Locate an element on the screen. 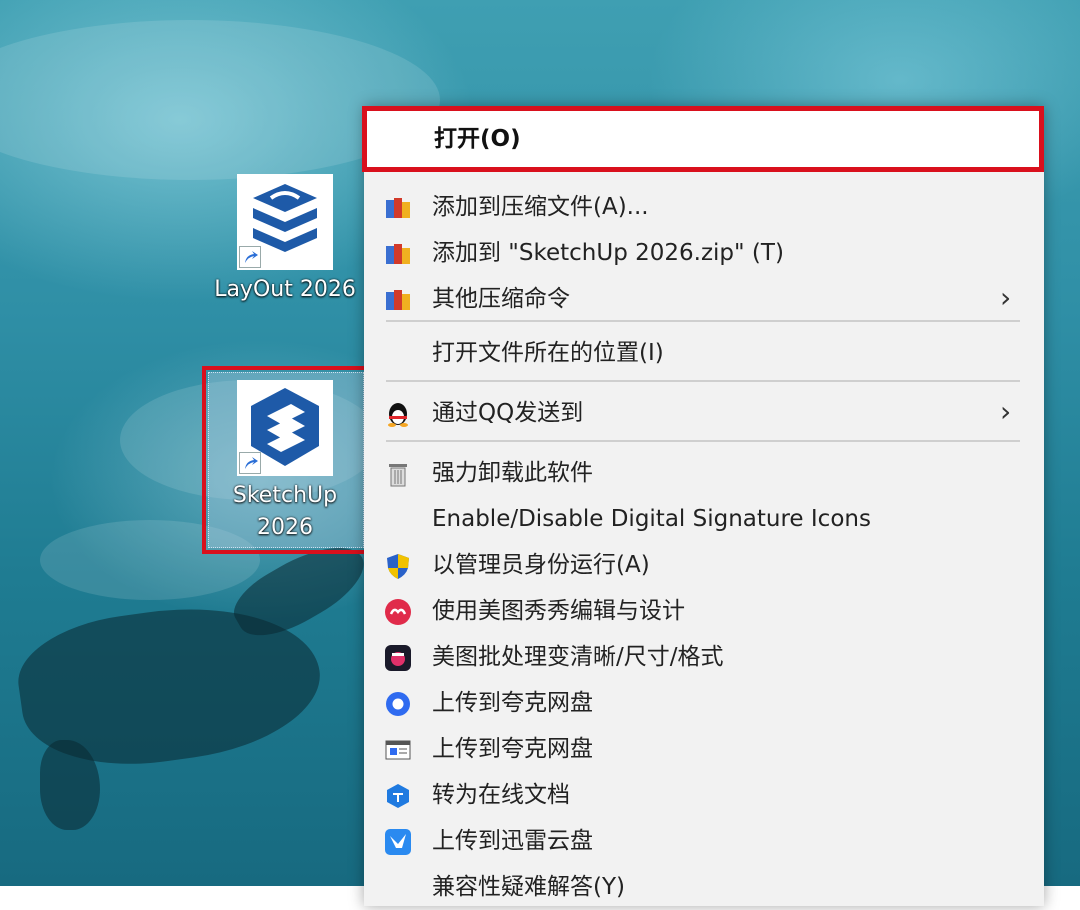  quark-window-icon is located at coordinates (398, 750).